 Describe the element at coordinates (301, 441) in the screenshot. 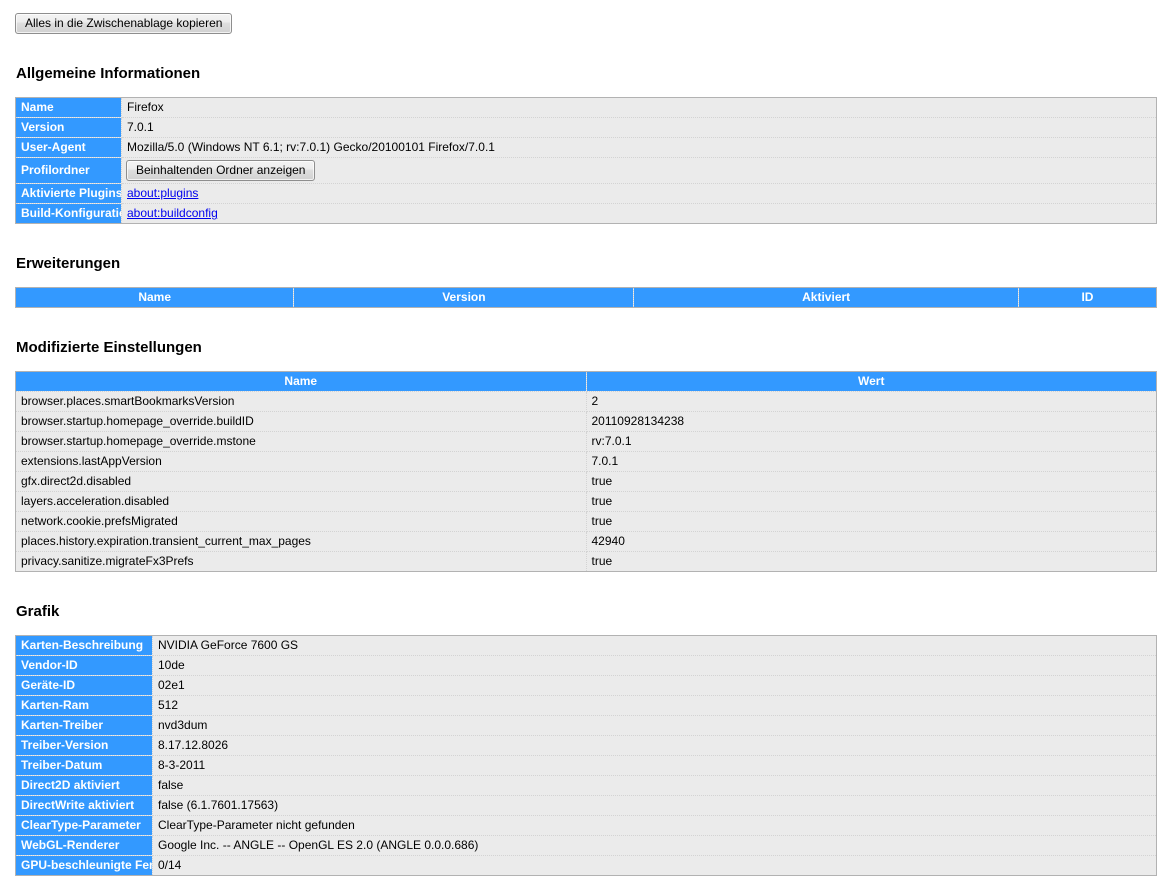

I see `pref-name: browser.startup.homepage_override.mstone` at that location.